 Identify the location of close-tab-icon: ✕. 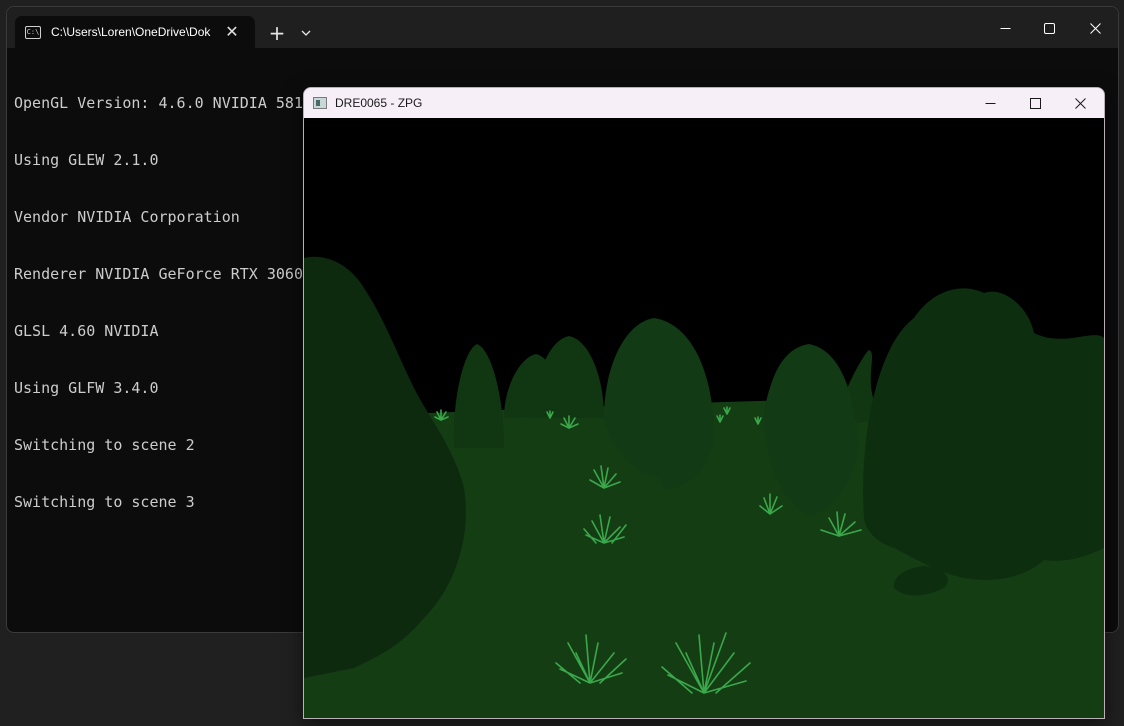
(232, 32).